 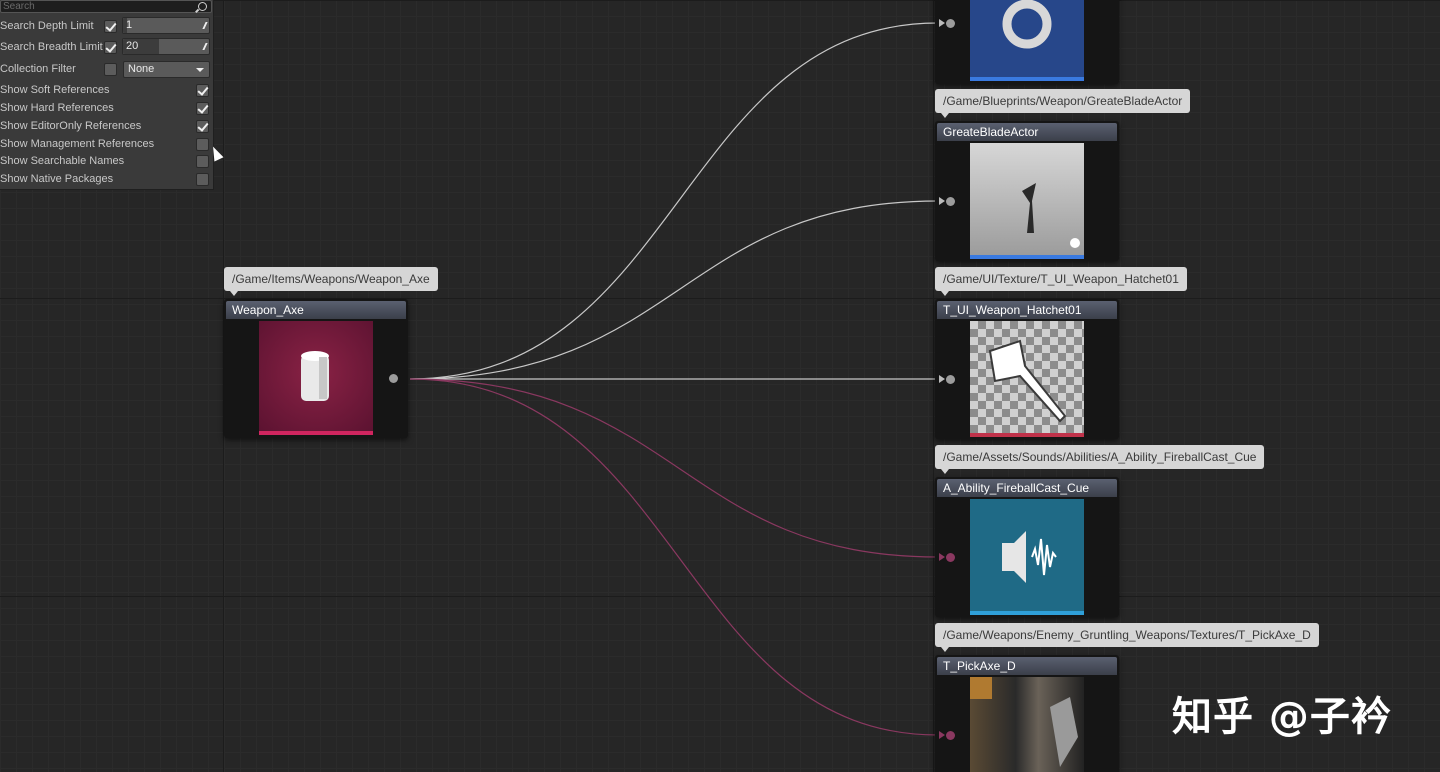 I want to click on collection-filter-row: Collection Filter, so click(x=38, y=69).